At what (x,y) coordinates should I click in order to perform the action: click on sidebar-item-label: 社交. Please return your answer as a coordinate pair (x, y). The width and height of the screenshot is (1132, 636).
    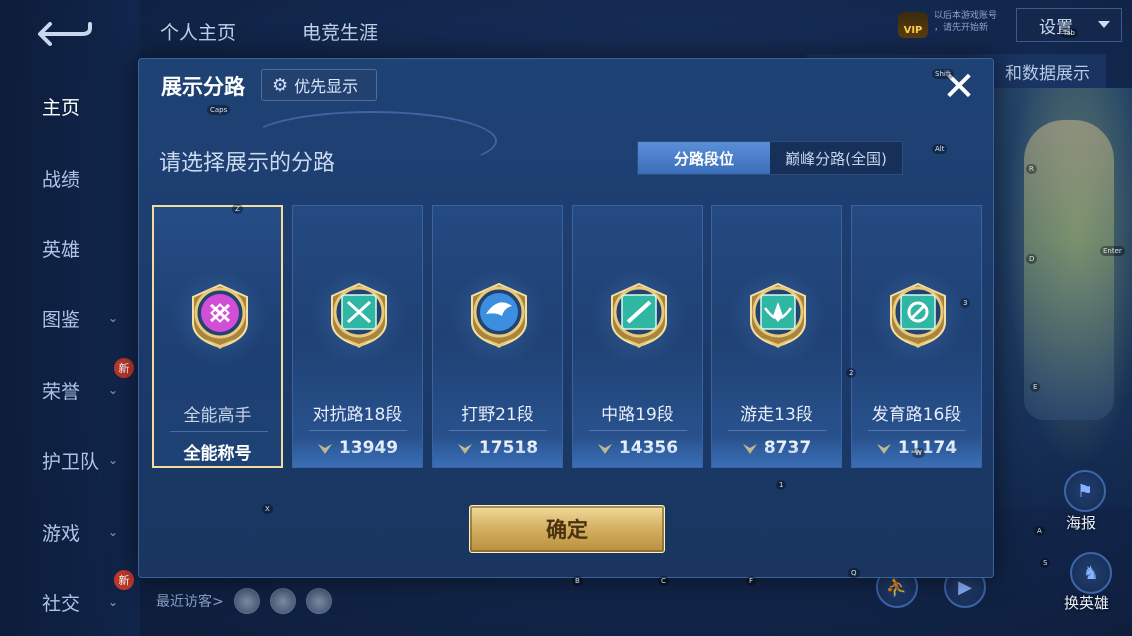
    Looking at the image, I should click on (61, 603).